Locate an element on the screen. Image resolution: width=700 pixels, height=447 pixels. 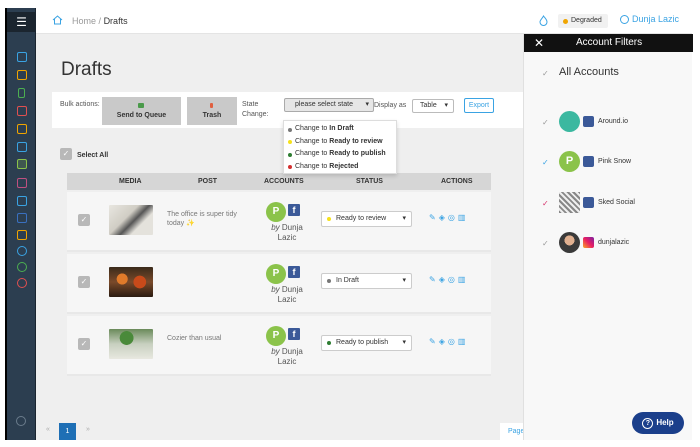
flame-icon is located at coordinates (543, 20).